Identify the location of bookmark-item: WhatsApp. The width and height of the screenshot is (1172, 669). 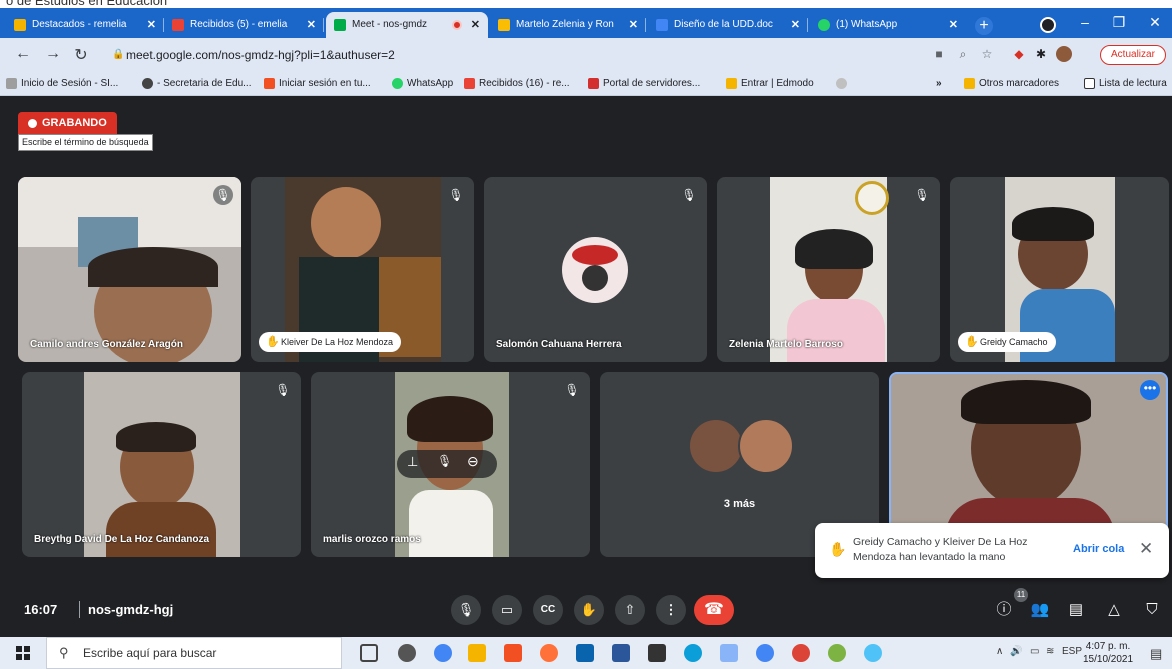
(422, 84).